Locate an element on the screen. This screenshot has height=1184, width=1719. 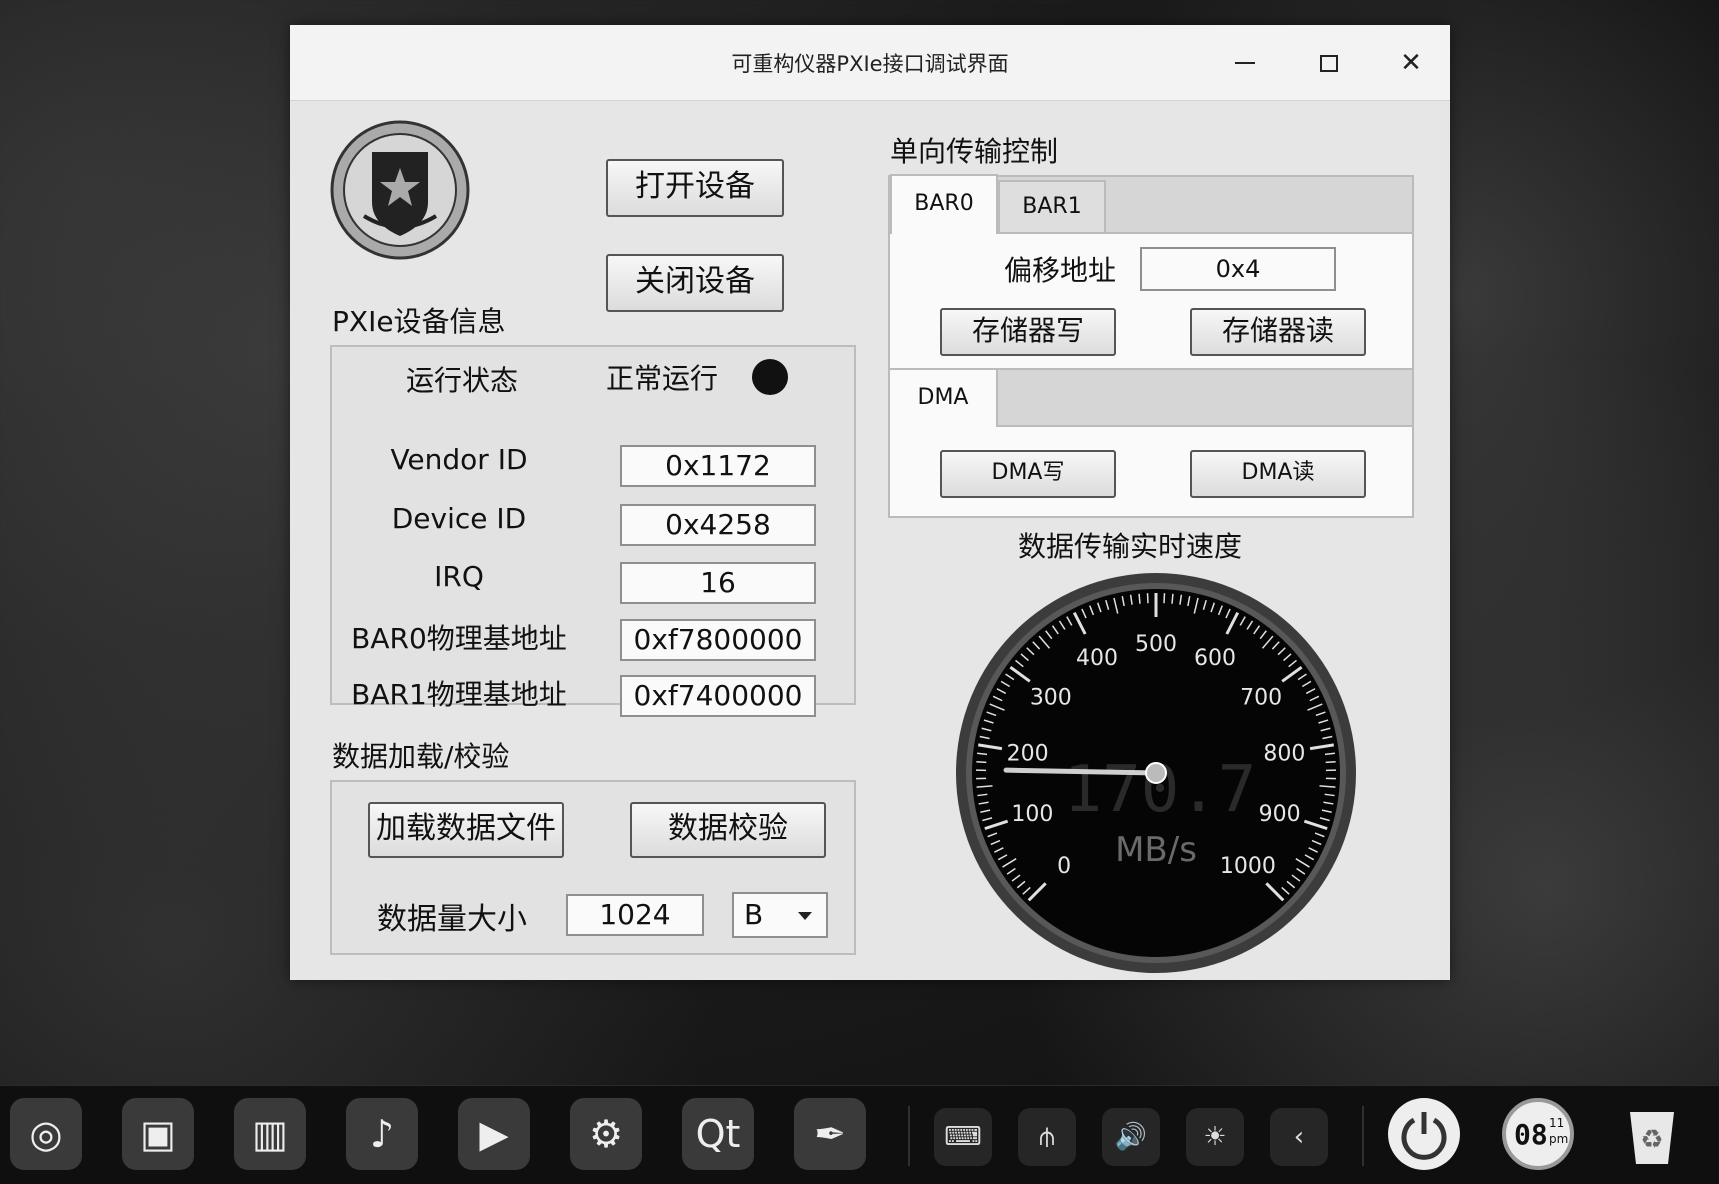
clock-widget: 08 11 pm is located at coordinates (1538, 1134).